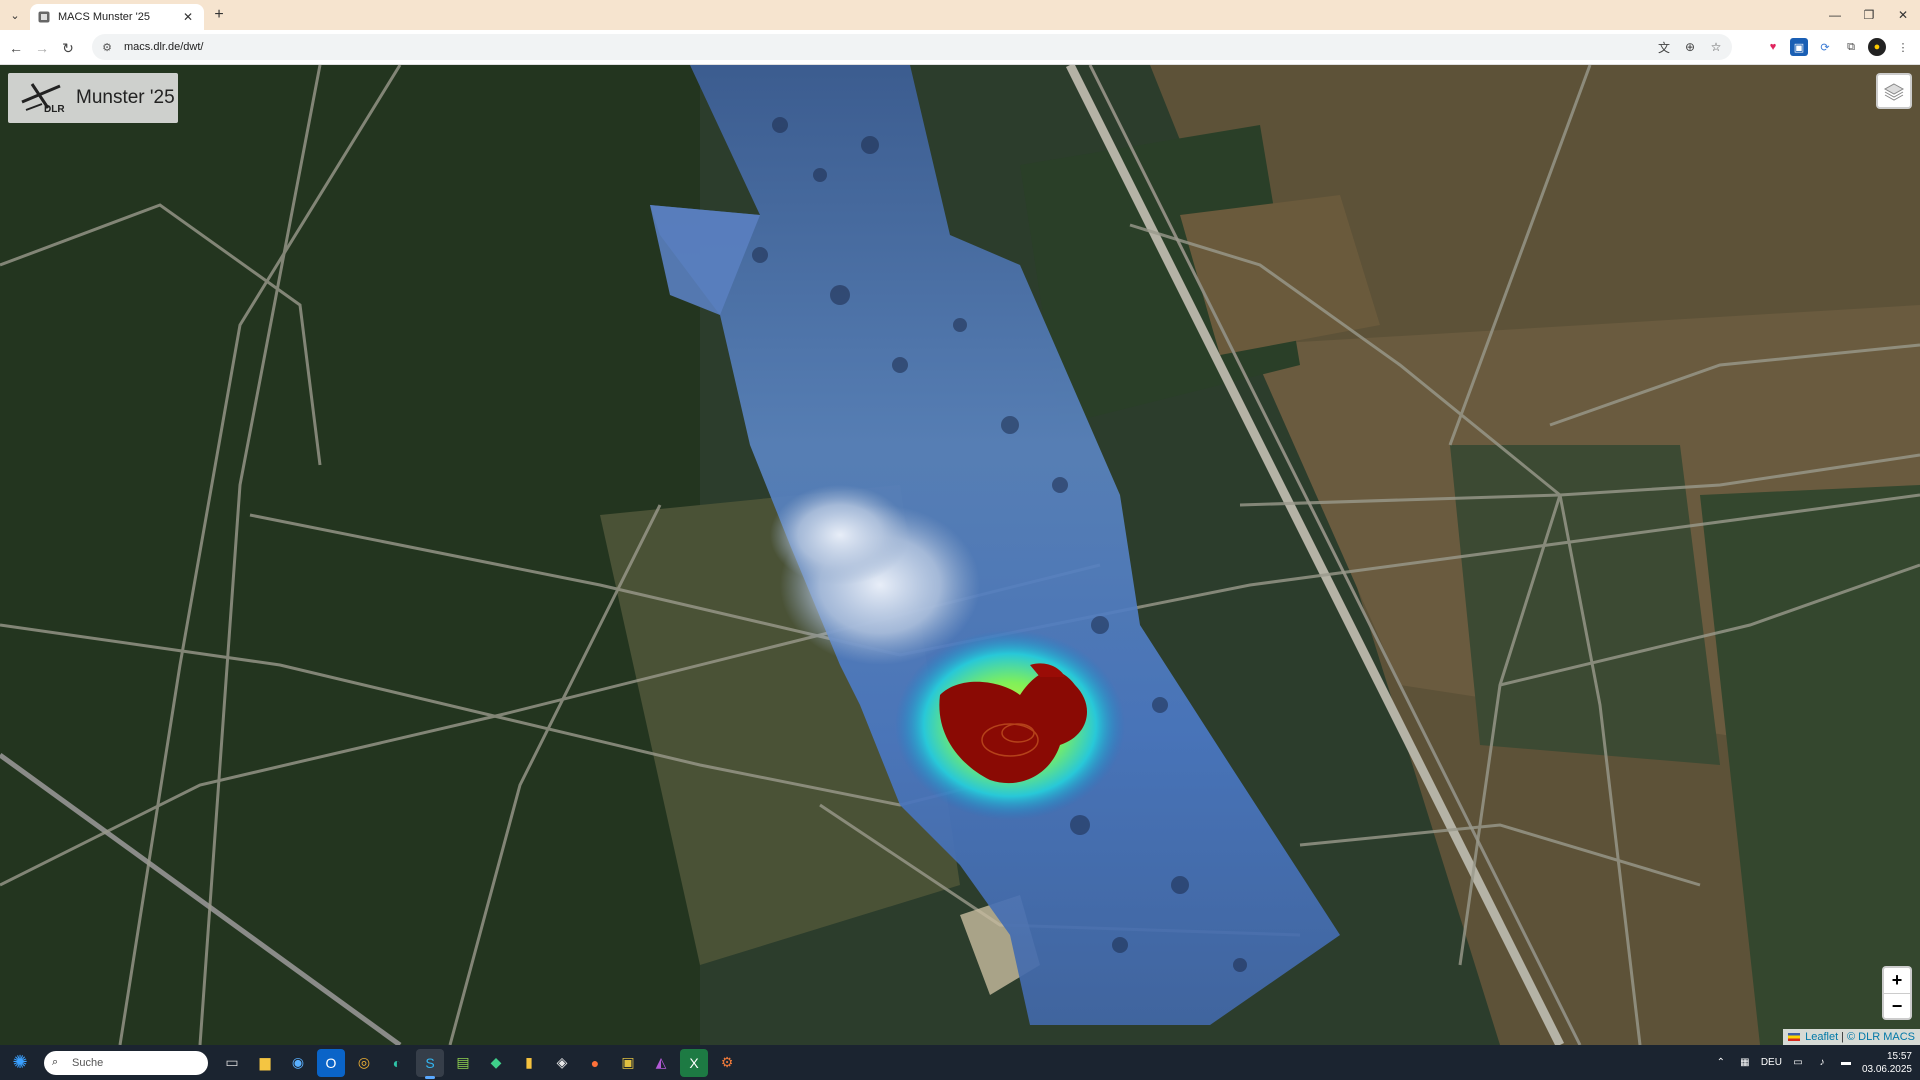 Image resolution: width=1920 pixels, height=1080 pixels. I want to click on notepad-plus-icon: ▤, so click(463, 1063).